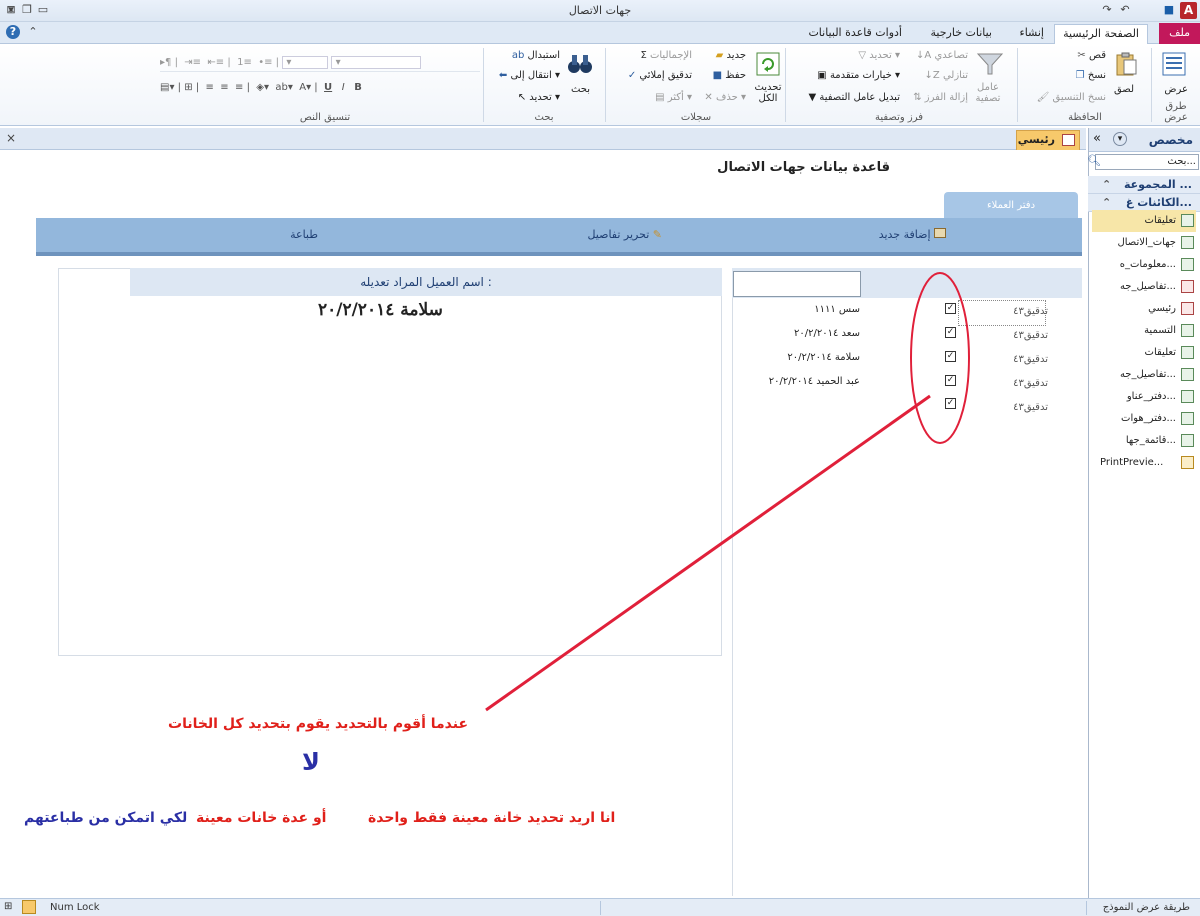 This screenshot has height=916, width=1200. I want to click on font-size-dropdown: ▾, so click(305, 62).